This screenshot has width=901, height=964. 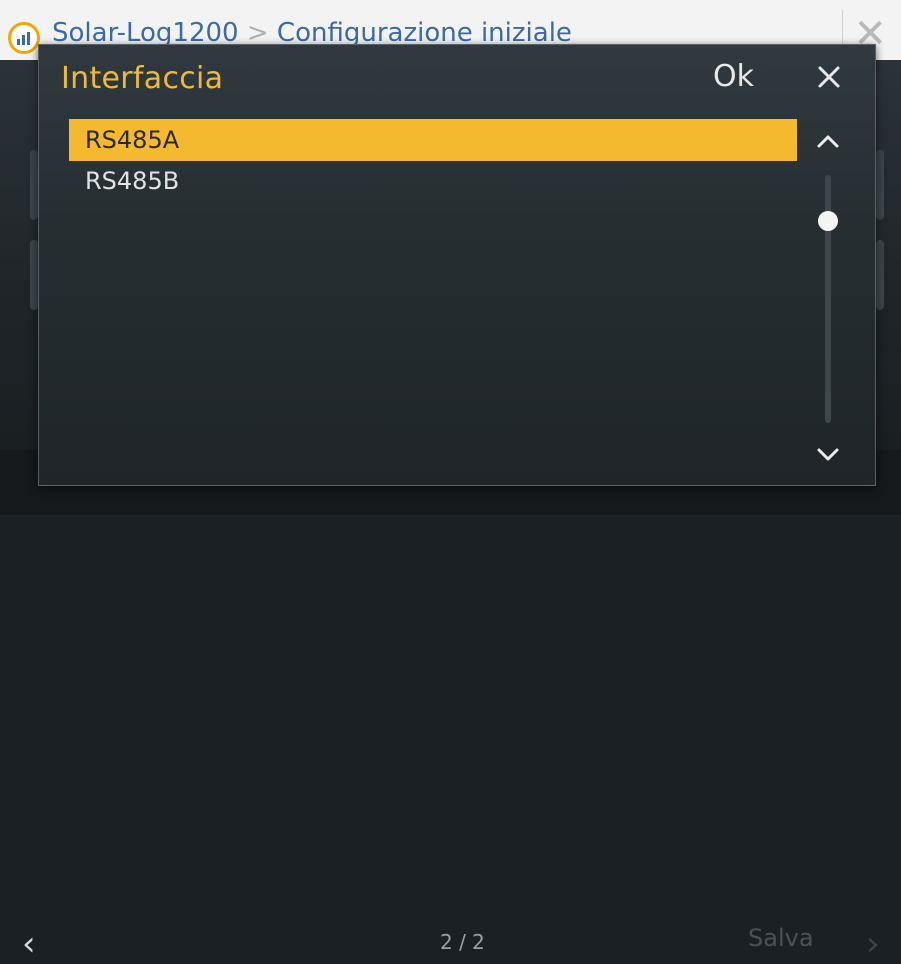 What do you see at coordinates (828, 455) in the screenshot?
I see `chevron-down-icon` at bounding box center [828, 455].